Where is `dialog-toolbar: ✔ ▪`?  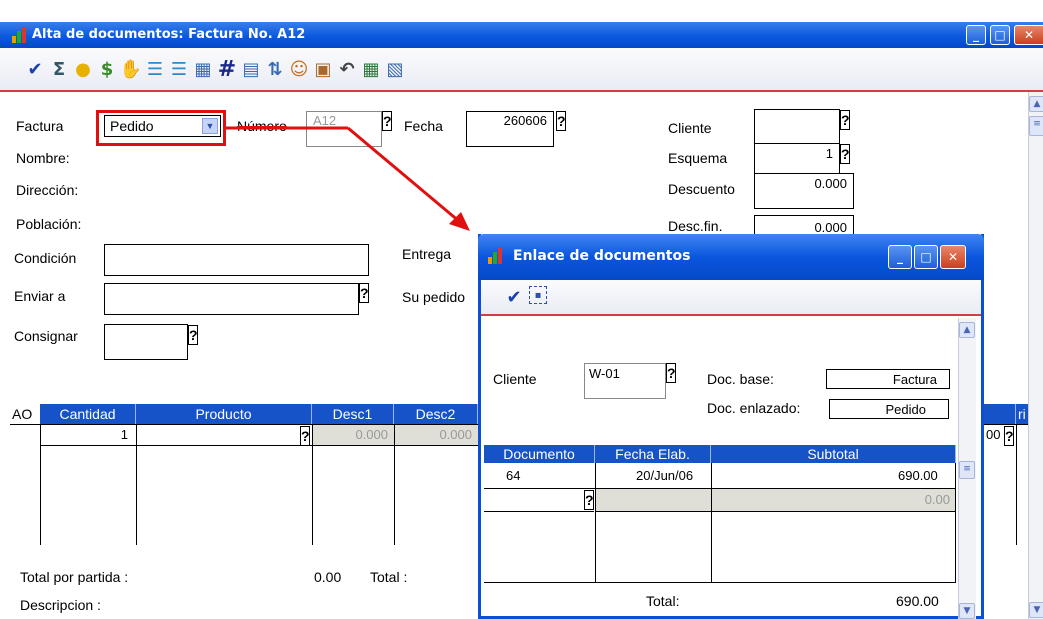
dialog-toolbar: ✔ ▪ is located at coordinates (731, 298).